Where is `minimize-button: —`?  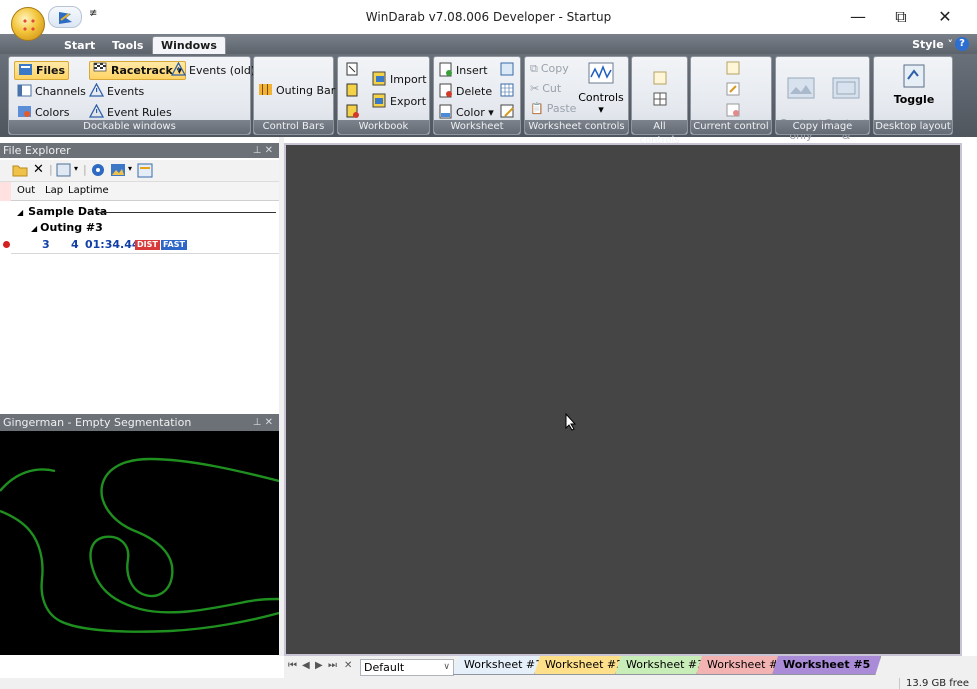 minimize-button: — is located at coordinates (858, 17).